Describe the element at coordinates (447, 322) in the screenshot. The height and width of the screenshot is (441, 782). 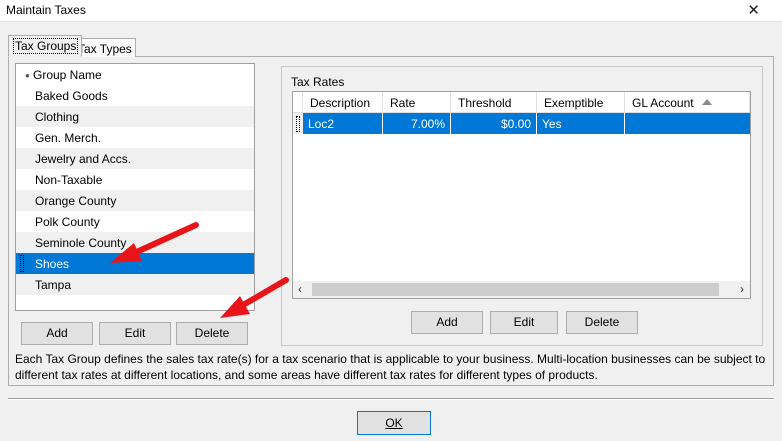
I see `add-rate-button: Add` at that location.